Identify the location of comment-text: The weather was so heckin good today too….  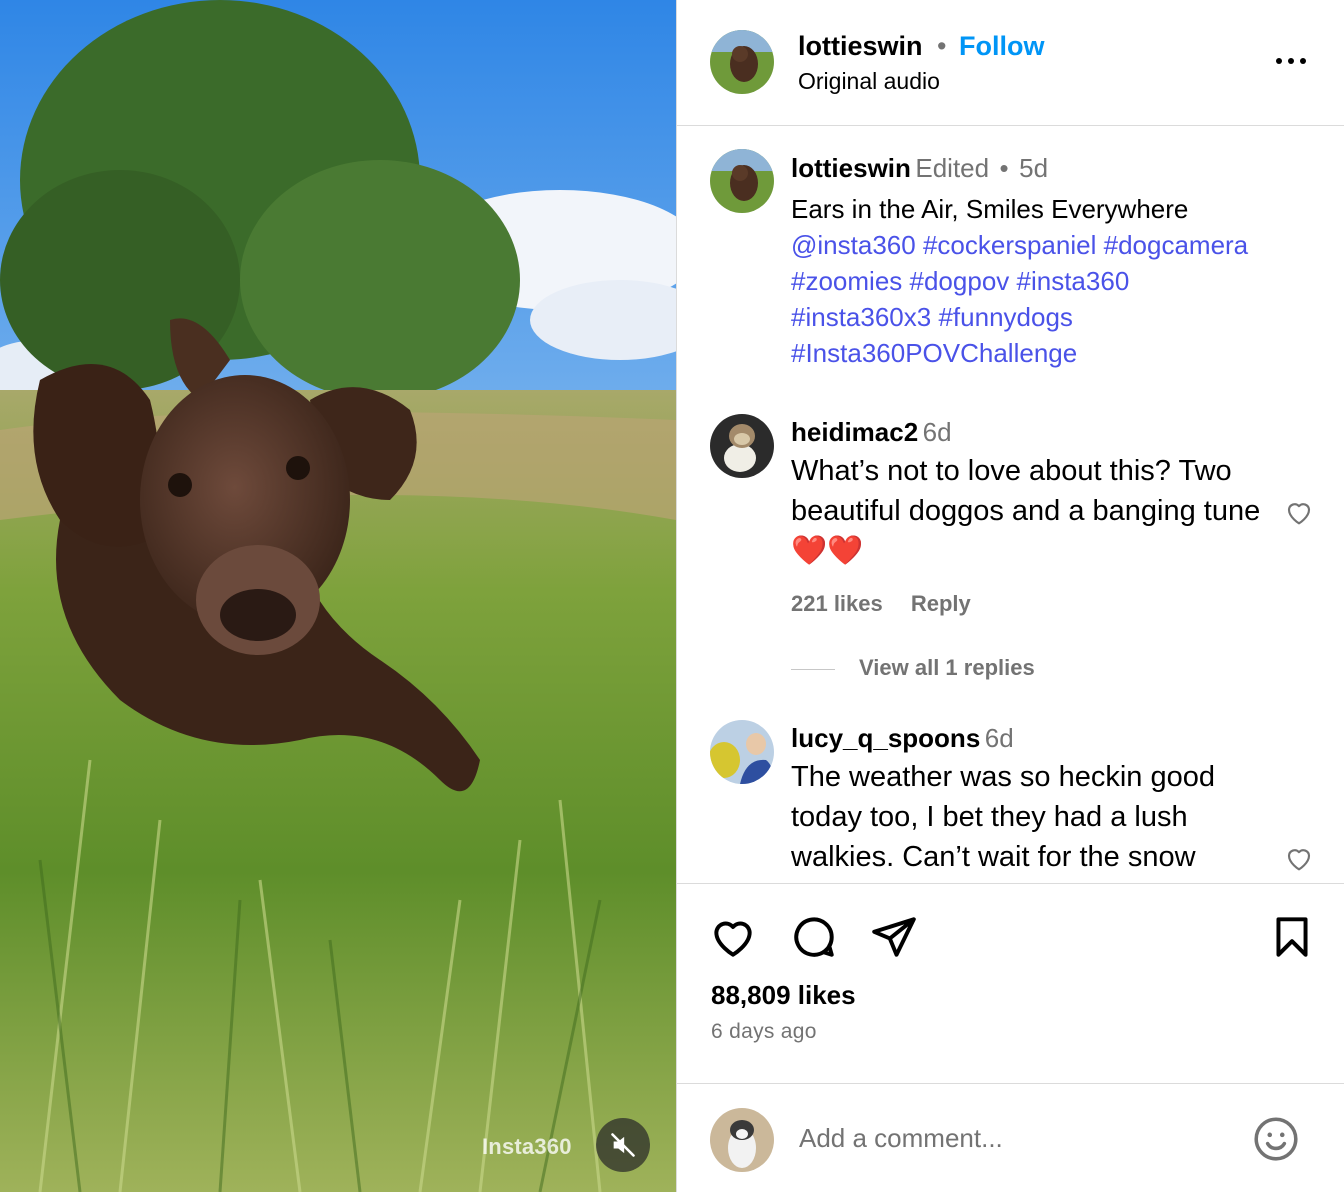
(1003, 817).